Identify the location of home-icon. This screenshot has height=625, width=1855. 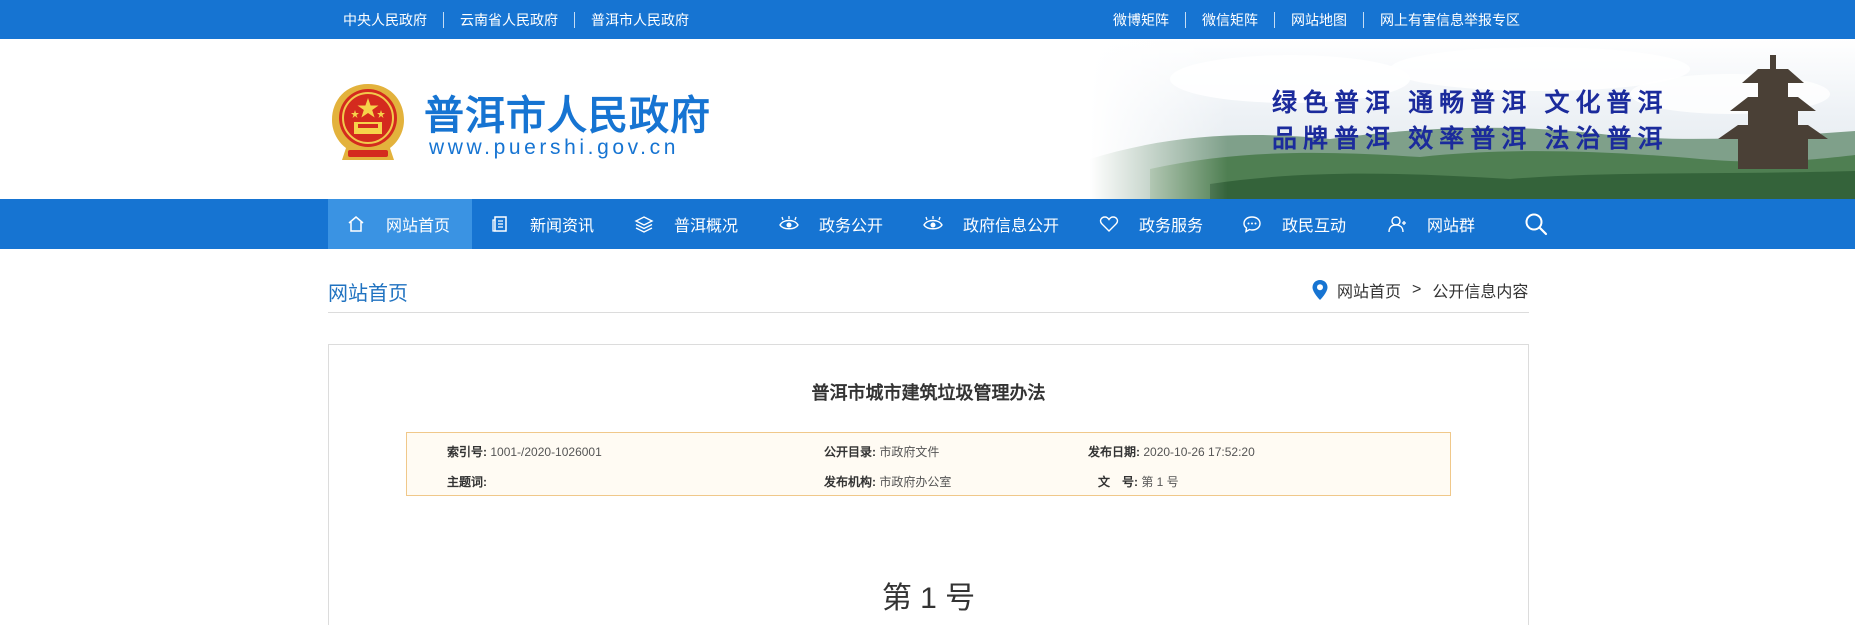
(356, 224).